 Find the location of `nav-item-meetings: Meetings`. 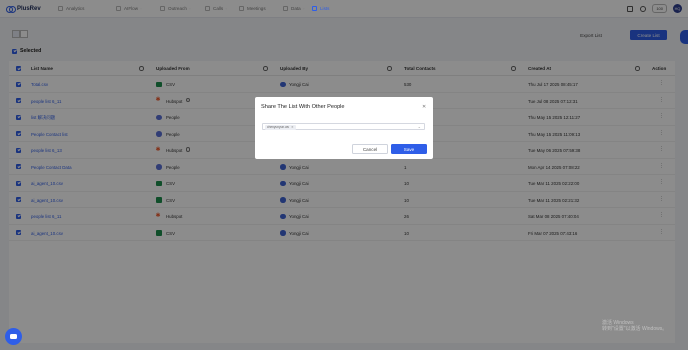

nav-item-meetings: Meetings is located at coordinates (252, 8).